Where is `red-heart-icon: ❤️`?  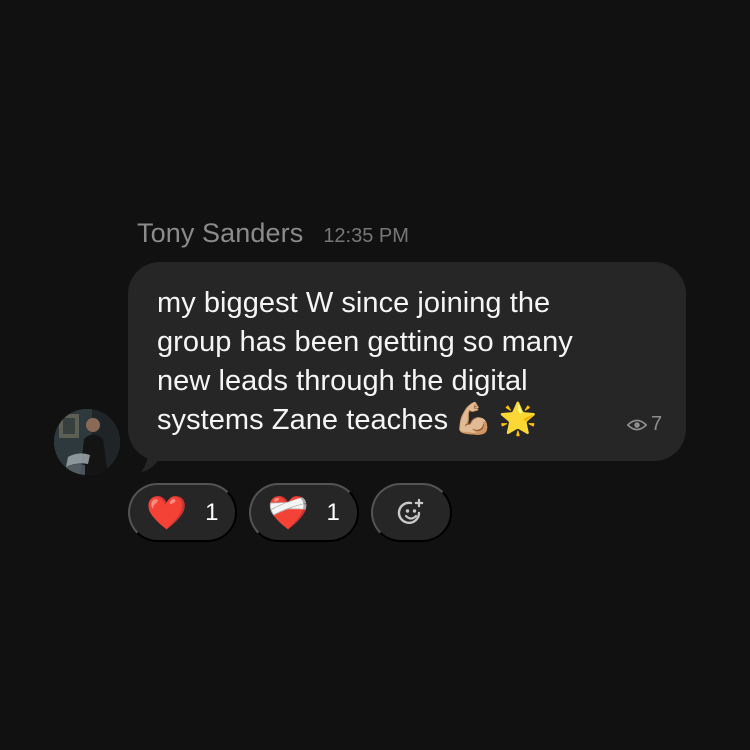 red-heart-icon: ❤️ is located at coordinates (167, 512).